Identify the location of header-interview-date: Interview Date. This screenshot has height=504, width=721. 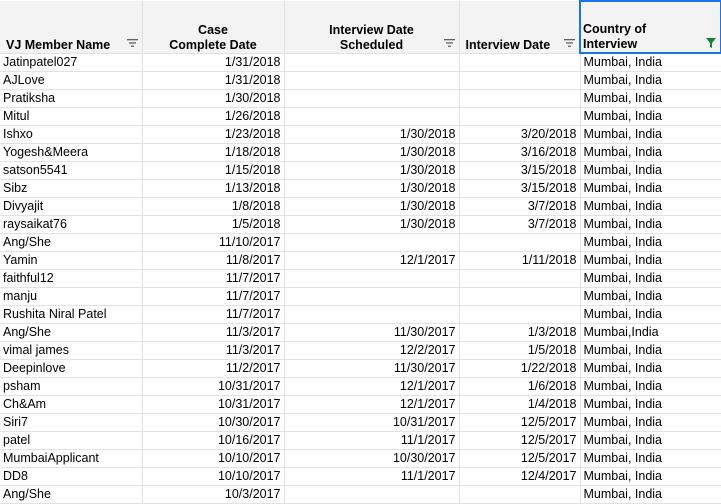
(520, 27).